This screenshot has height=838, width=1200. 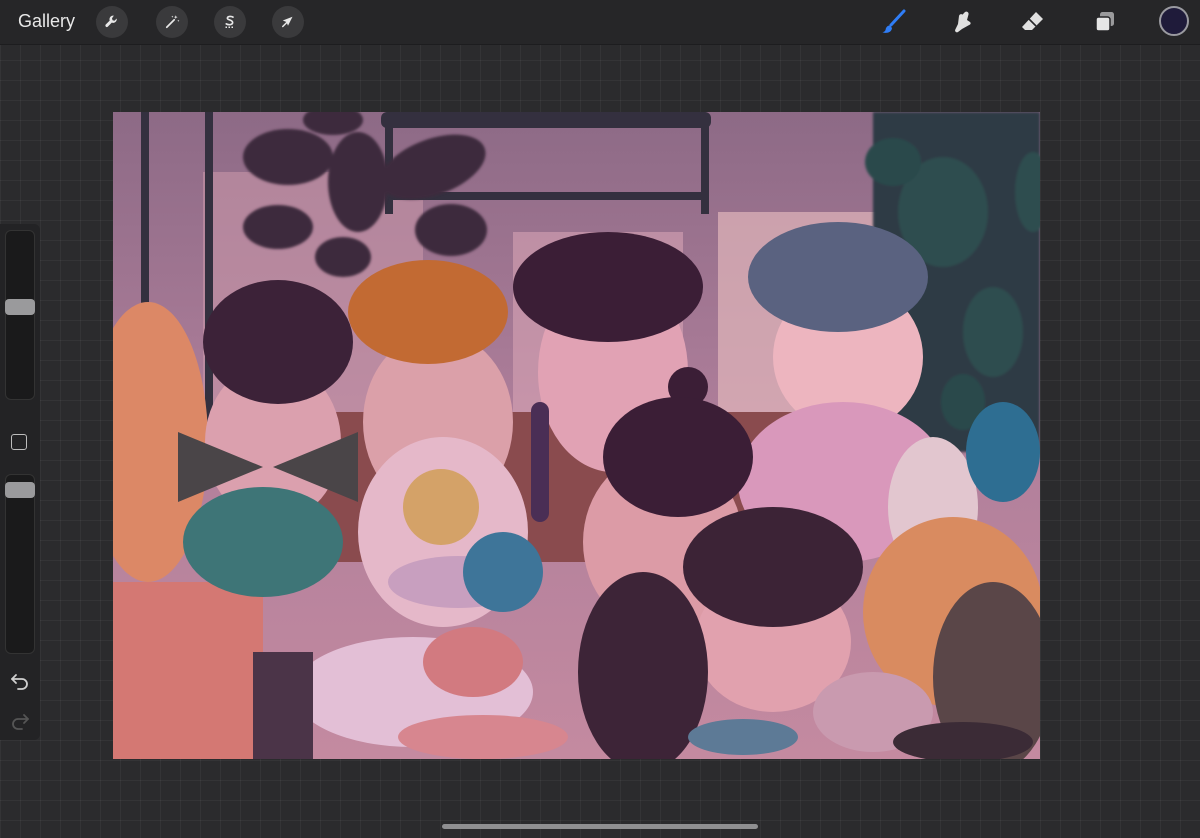 I want to click on selection-button, so click(x=230, y=22).